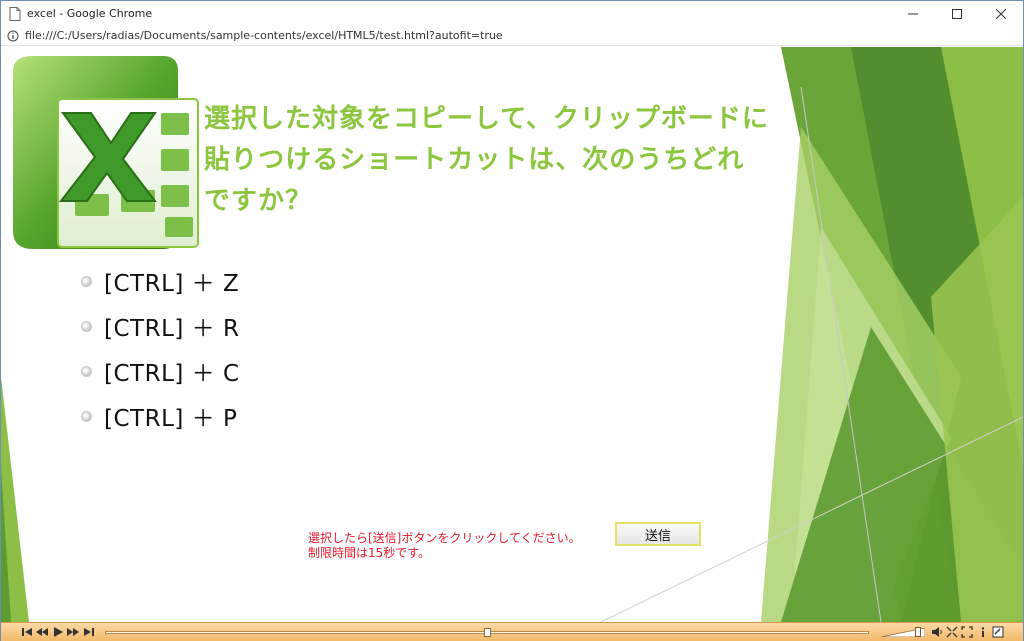 Image resolution: width=1024 pixels, height=641 pixels. I want to click on submit-button: 送信, so click(658, 534).